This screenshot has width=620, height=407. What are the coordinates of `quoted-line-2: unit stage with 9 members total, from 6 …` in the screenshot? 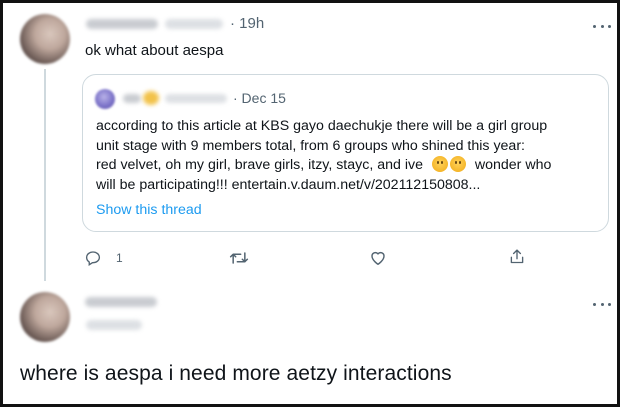 It's located at (310, 145).